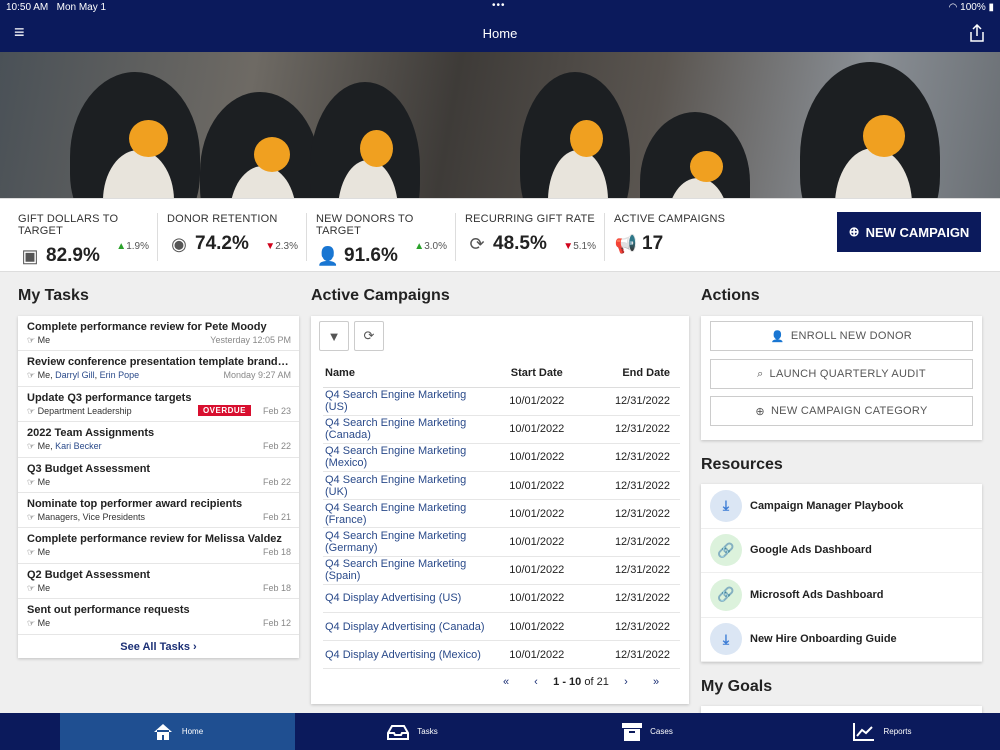  I want to click on resource-item: ⤓ New Hire Onboarding Guide, so click(841, 640).